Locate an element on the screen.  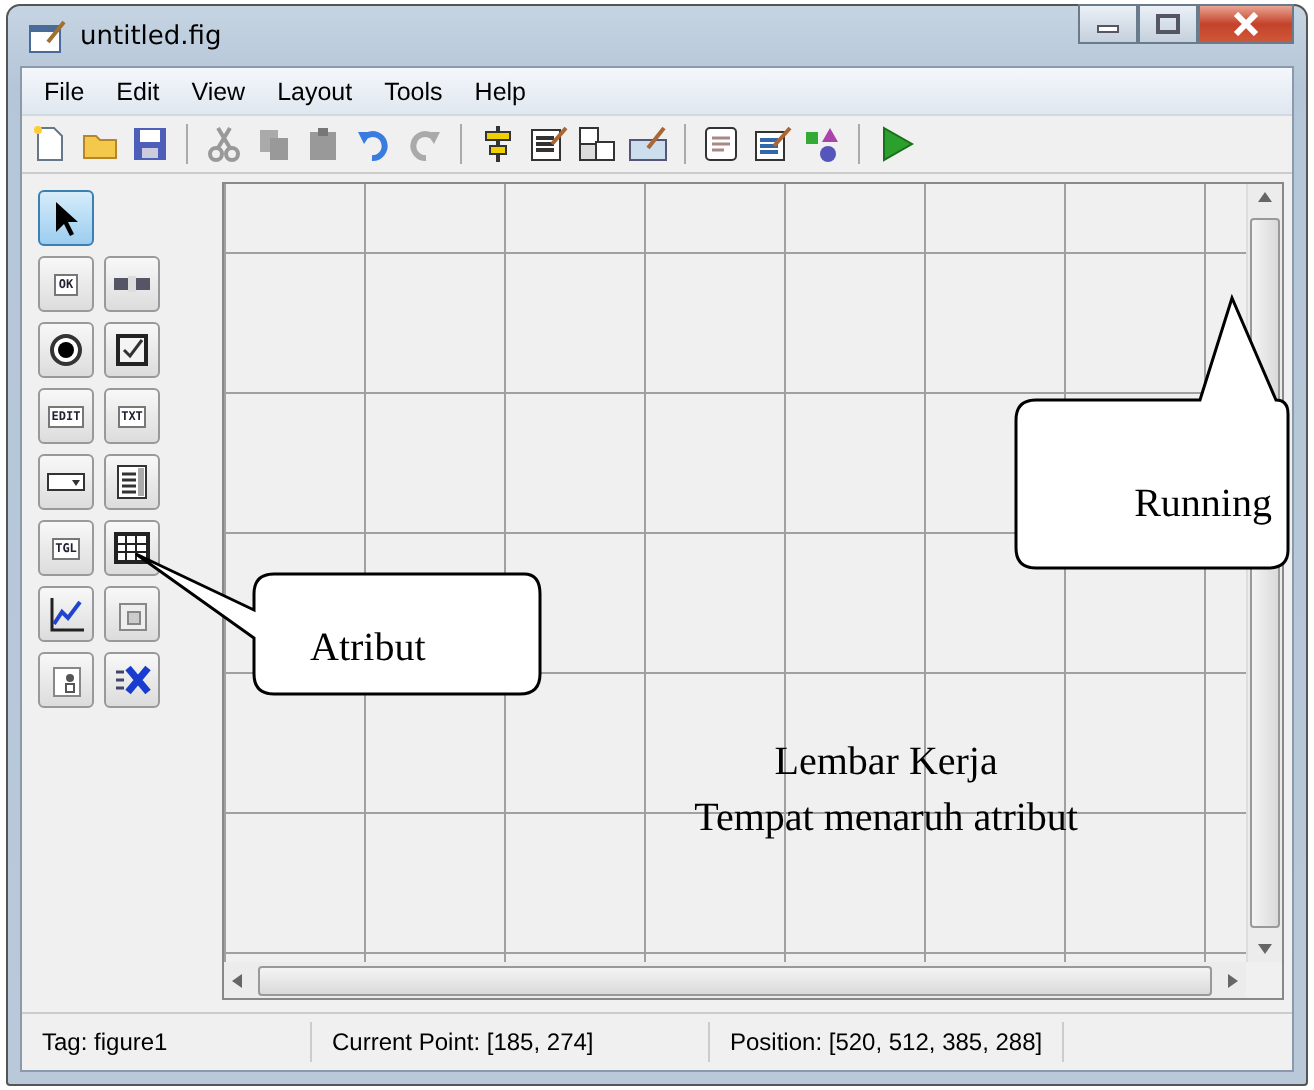
status-text: Position: [520, 512, 385, 288] is located at coordinates (887, 1042).